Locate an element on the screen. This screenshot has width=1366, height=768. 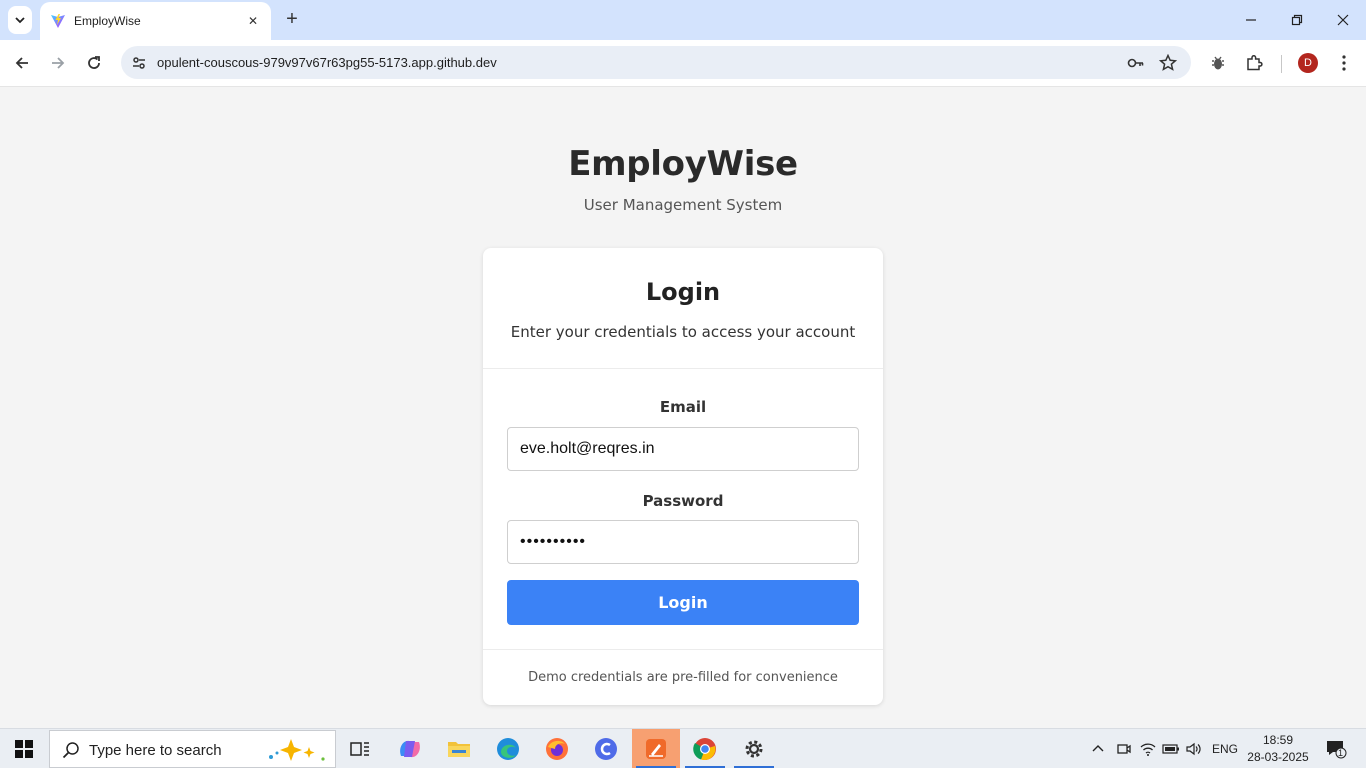
taskbar-edge is located at coordinates (508, 748).